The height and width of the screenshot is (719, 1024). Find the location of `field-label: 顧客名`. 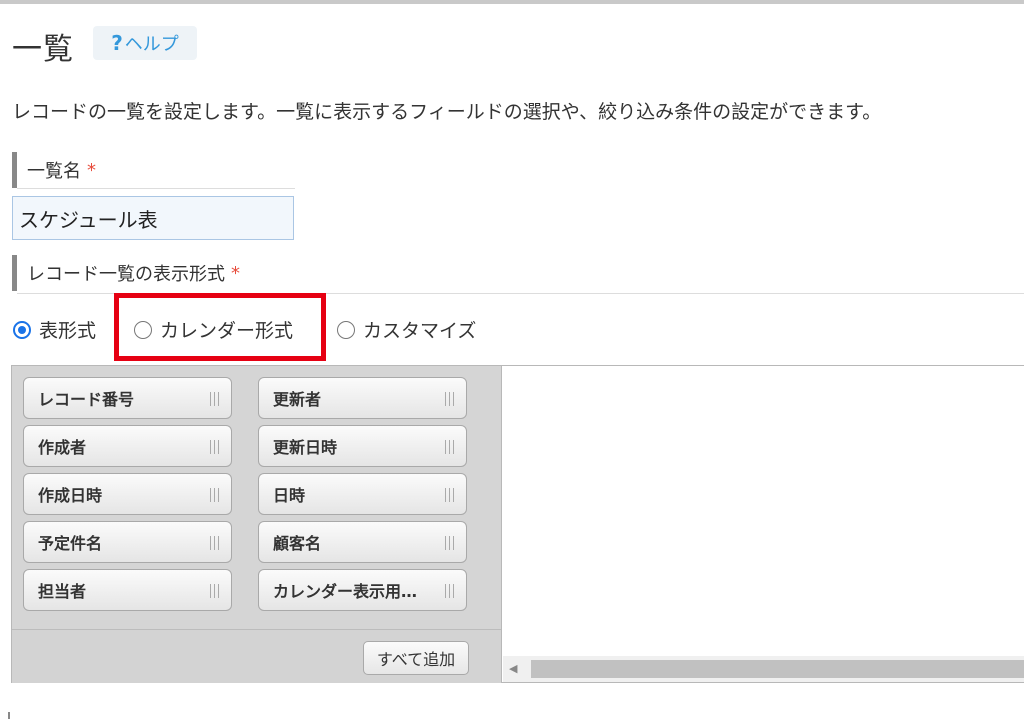

field-label: 顧客名 is located at coordinates (297, 543).